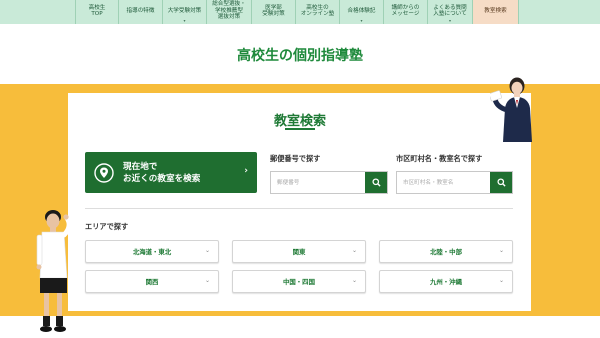 This screenshot has width=600, height=338. I want to click on page-title: 高校生の個別指導塾, so click(300, 56).